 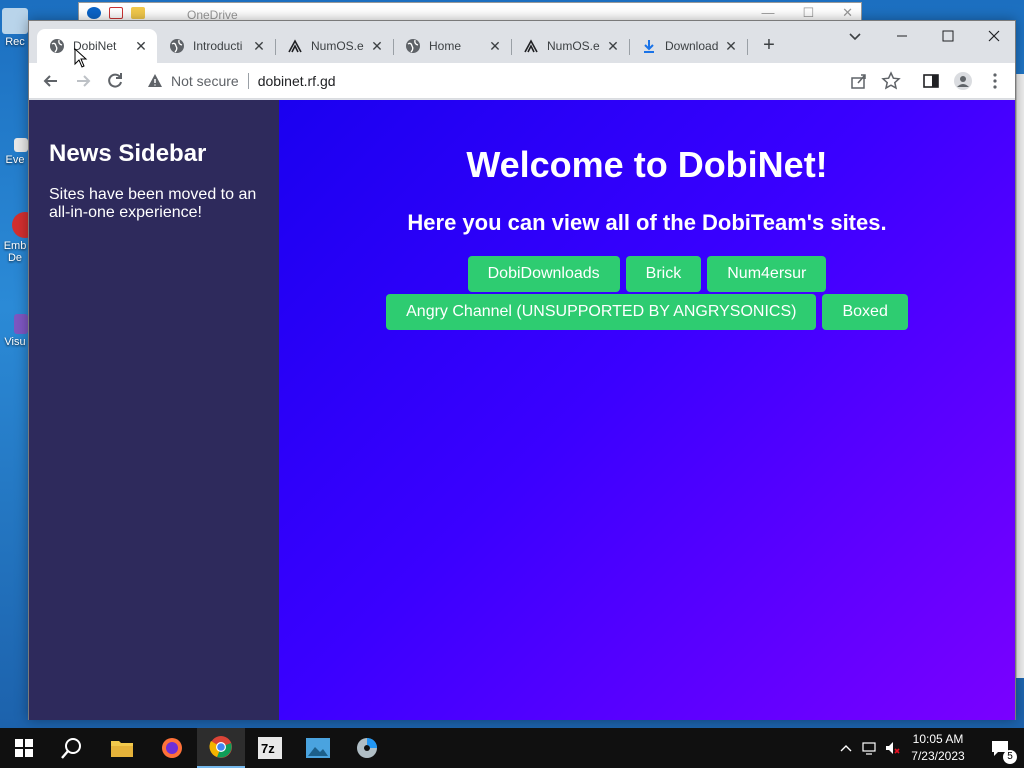 I want to click on network-icon, so click(x=870, y=748).